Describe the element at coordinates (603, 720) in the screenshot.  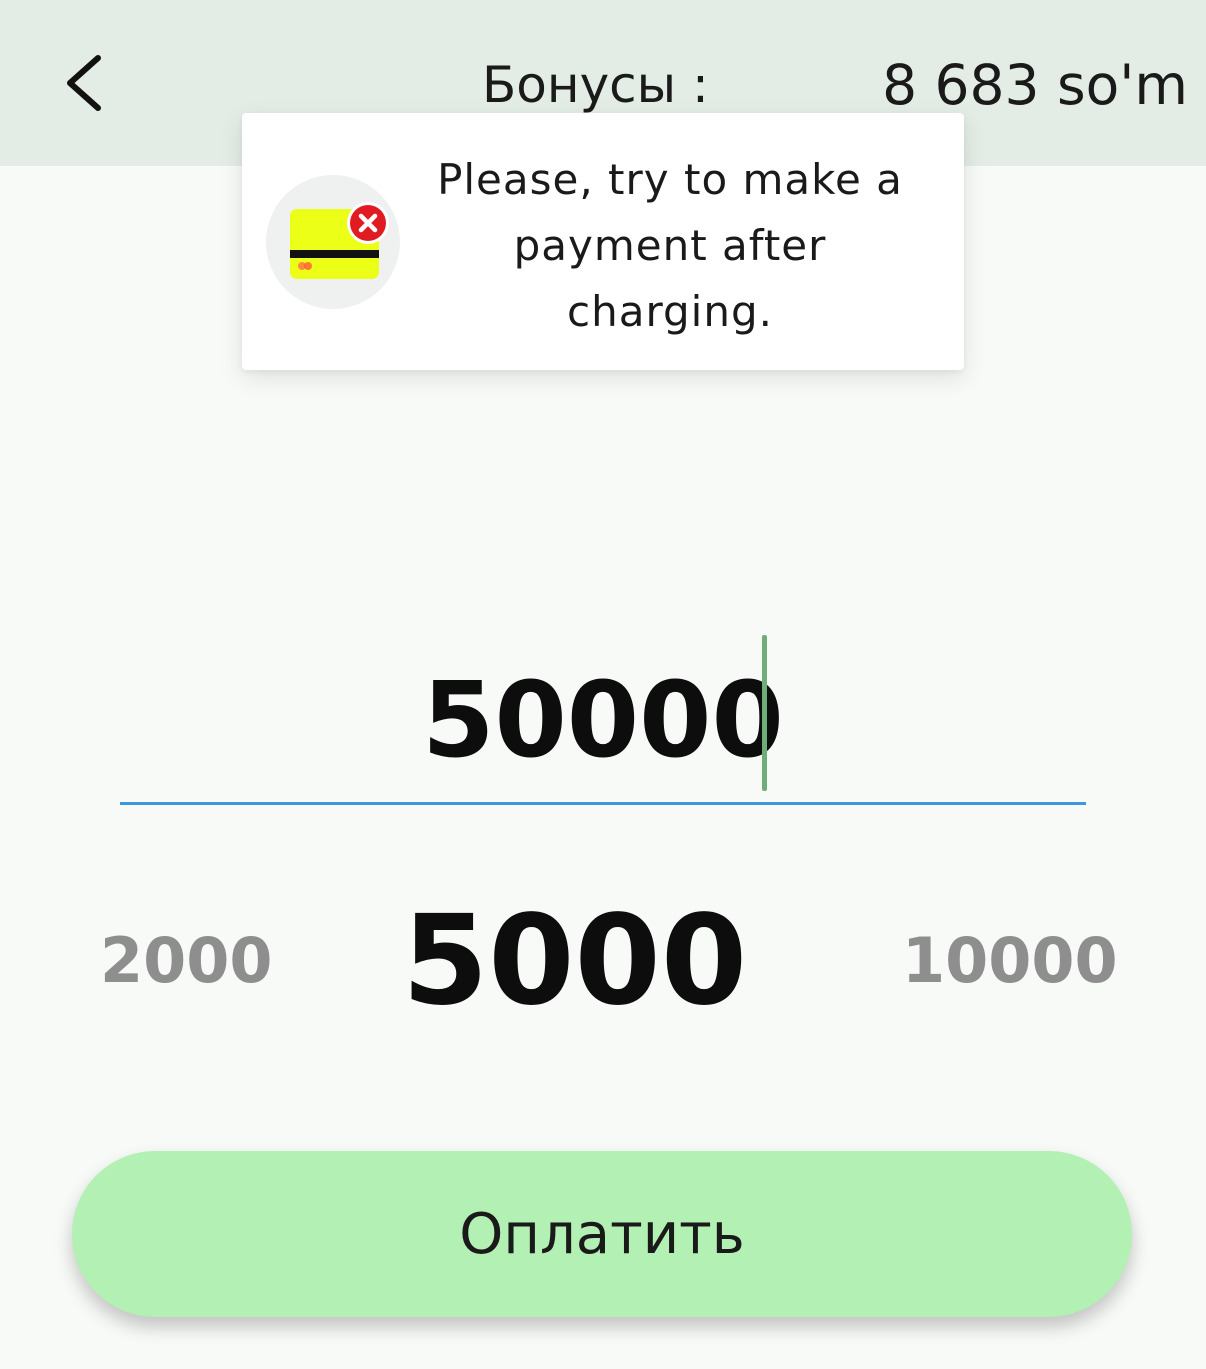
I see `amount-value: 50000` at that location.